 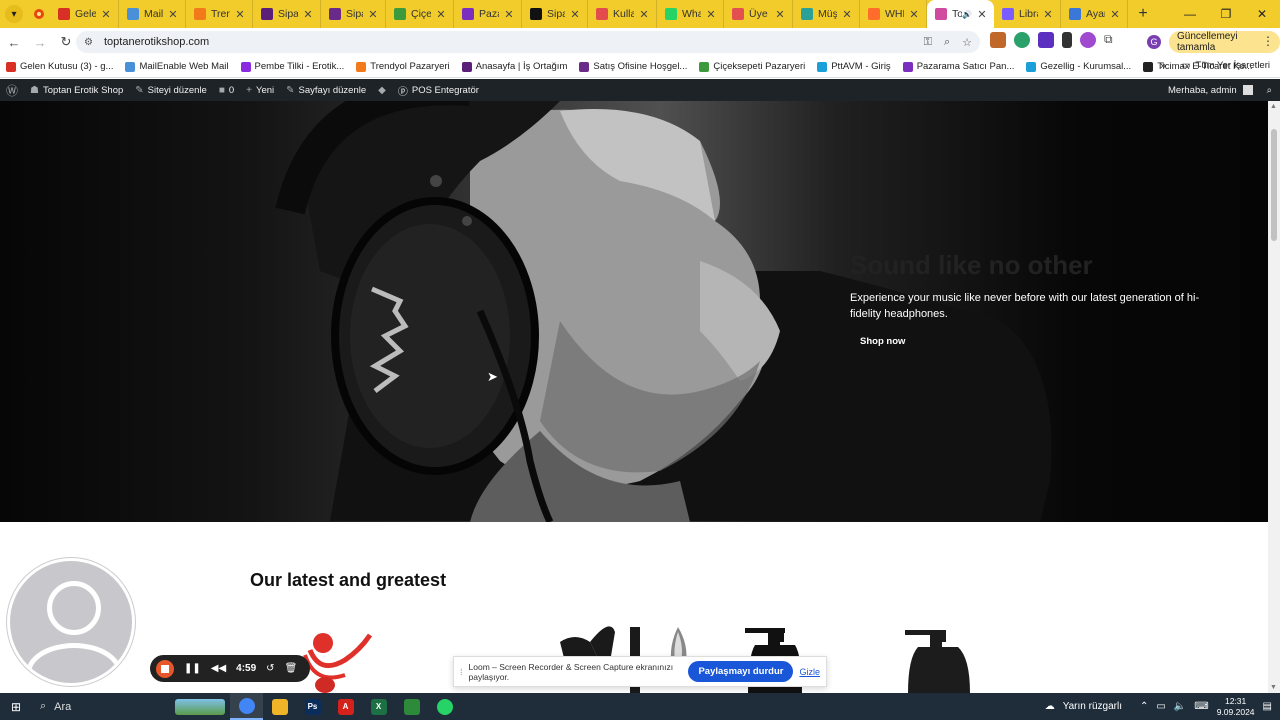 What do you see at coordinates (809, 672) in the screenshot?
I see `hide-link: Gizle` at bounding box center [809, 672].